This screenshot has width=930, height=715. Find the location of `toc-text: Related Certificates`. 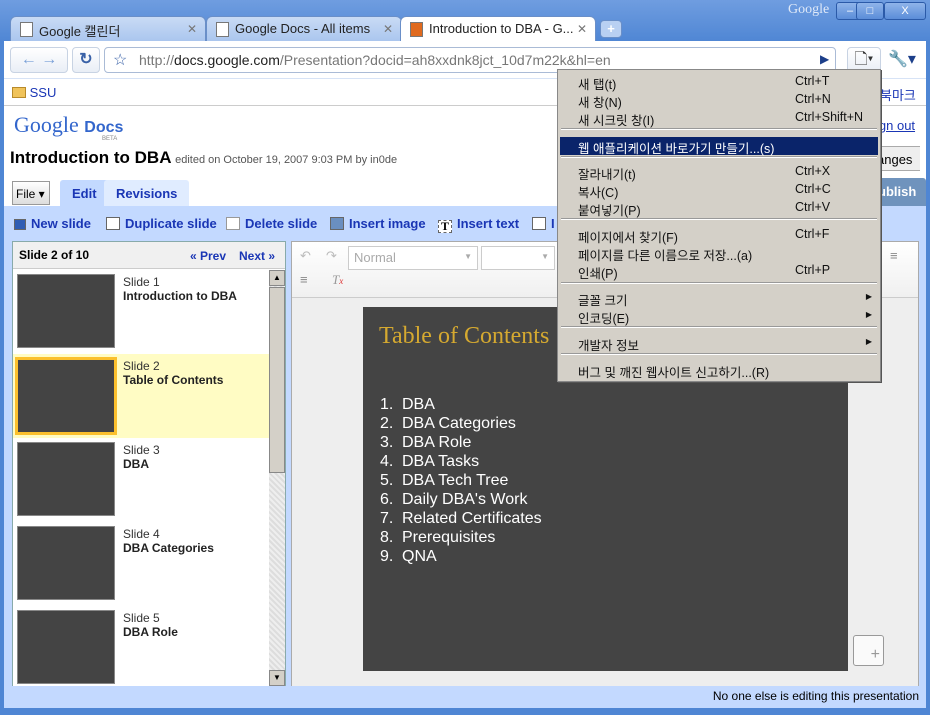

toc-text: Related Certificates is located at coordinates (472, 518).